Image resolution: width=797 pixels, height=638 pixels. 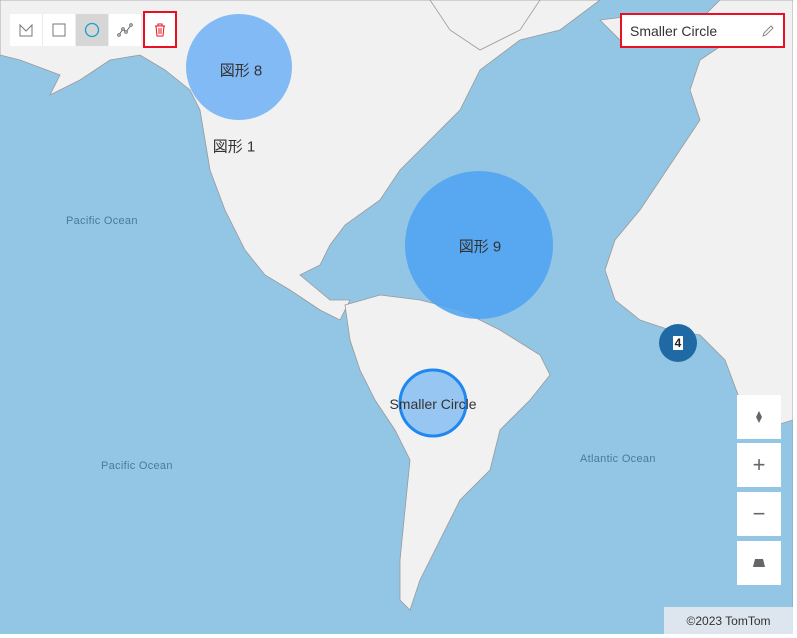 What do you see at coordinates (234, 147) in the screenshot?
I see `shape-label: 図形 1` at bounding box center [234, 147].